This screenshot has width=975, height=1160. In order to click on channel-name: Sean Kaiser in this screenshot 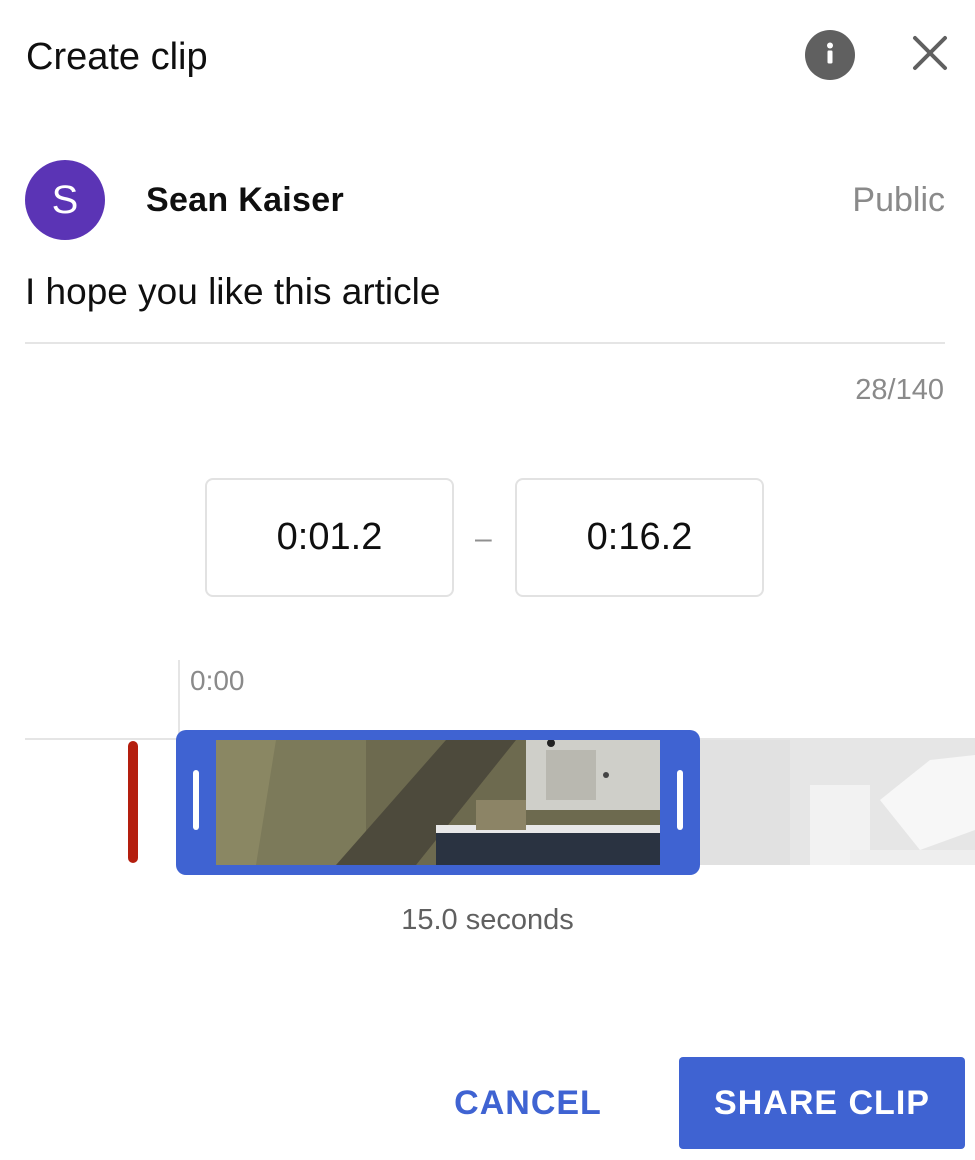, I will do `click(245, 200)`.